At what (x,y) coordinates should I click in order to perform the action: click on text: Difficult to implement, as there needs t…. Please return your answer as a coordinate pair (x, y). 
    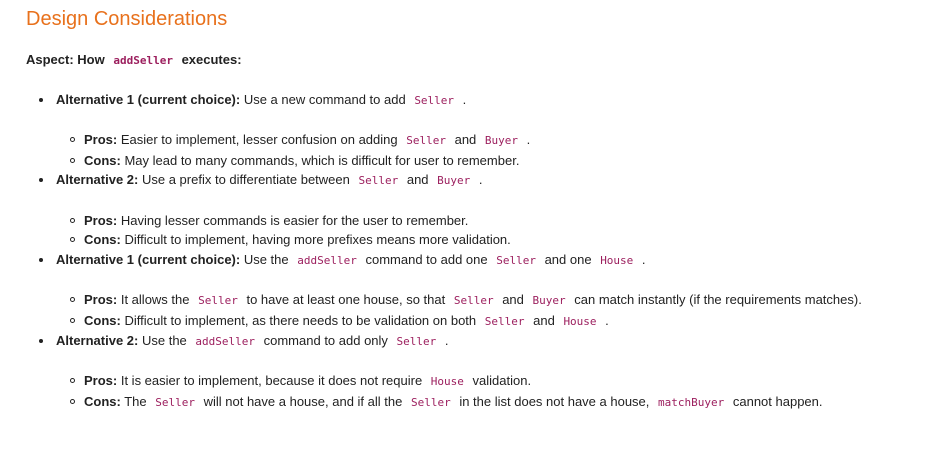
    Looking at the image, I should click on (300, 320).